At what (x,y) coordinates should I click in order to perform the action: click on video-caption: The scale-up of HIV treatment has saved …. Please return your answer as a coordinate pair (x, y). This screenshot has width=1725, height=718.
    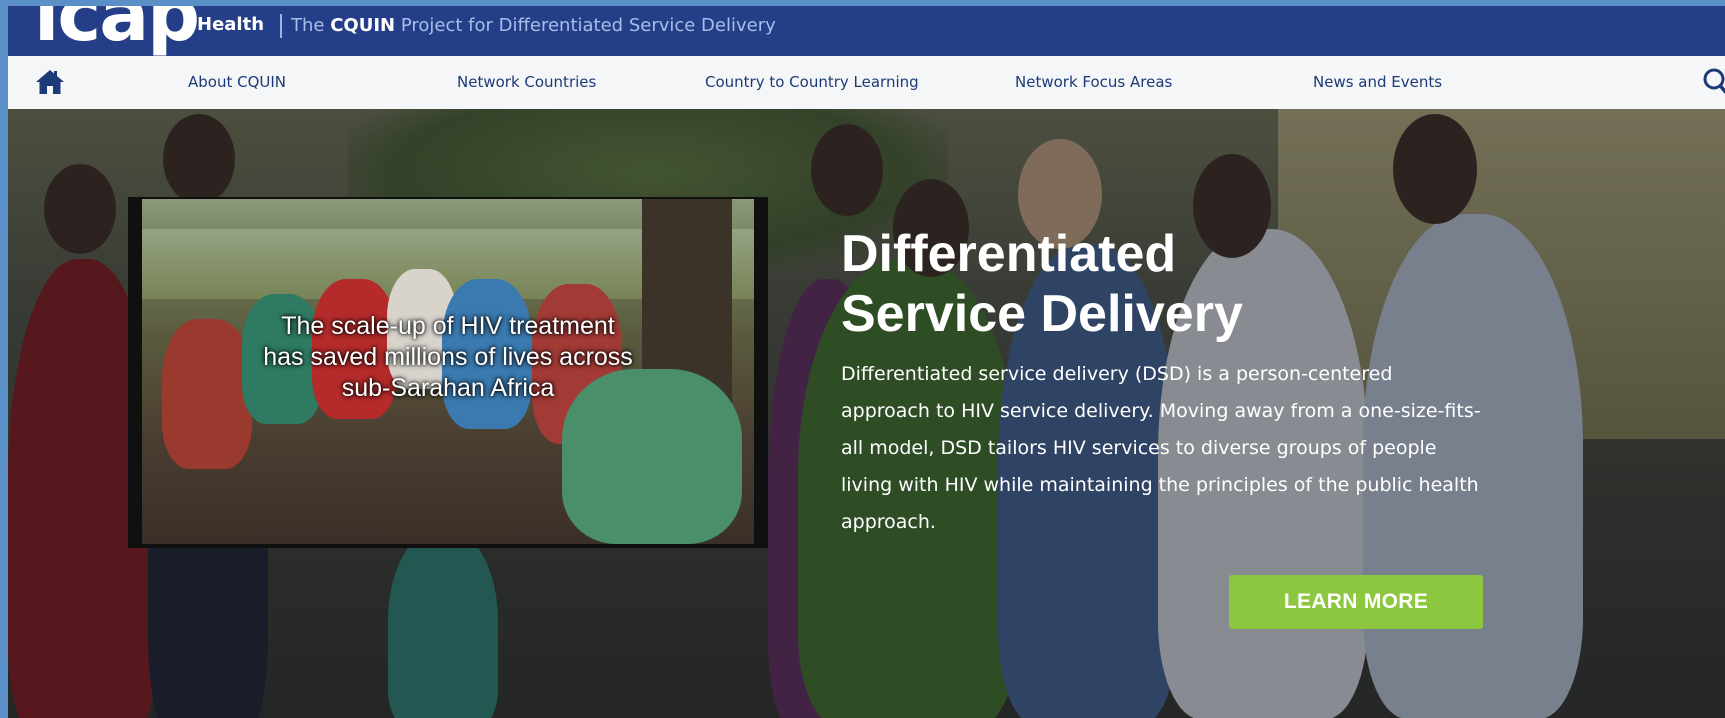
    Looking at the image, I should click on (448, 357).